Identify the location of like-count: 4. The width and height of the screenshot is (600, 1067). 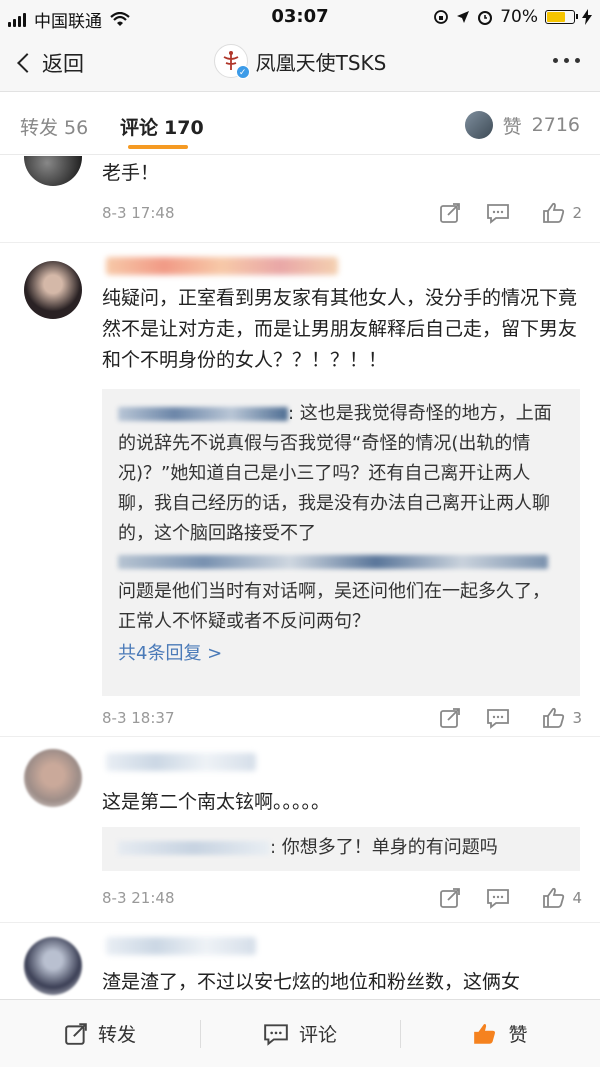
(577, 898).